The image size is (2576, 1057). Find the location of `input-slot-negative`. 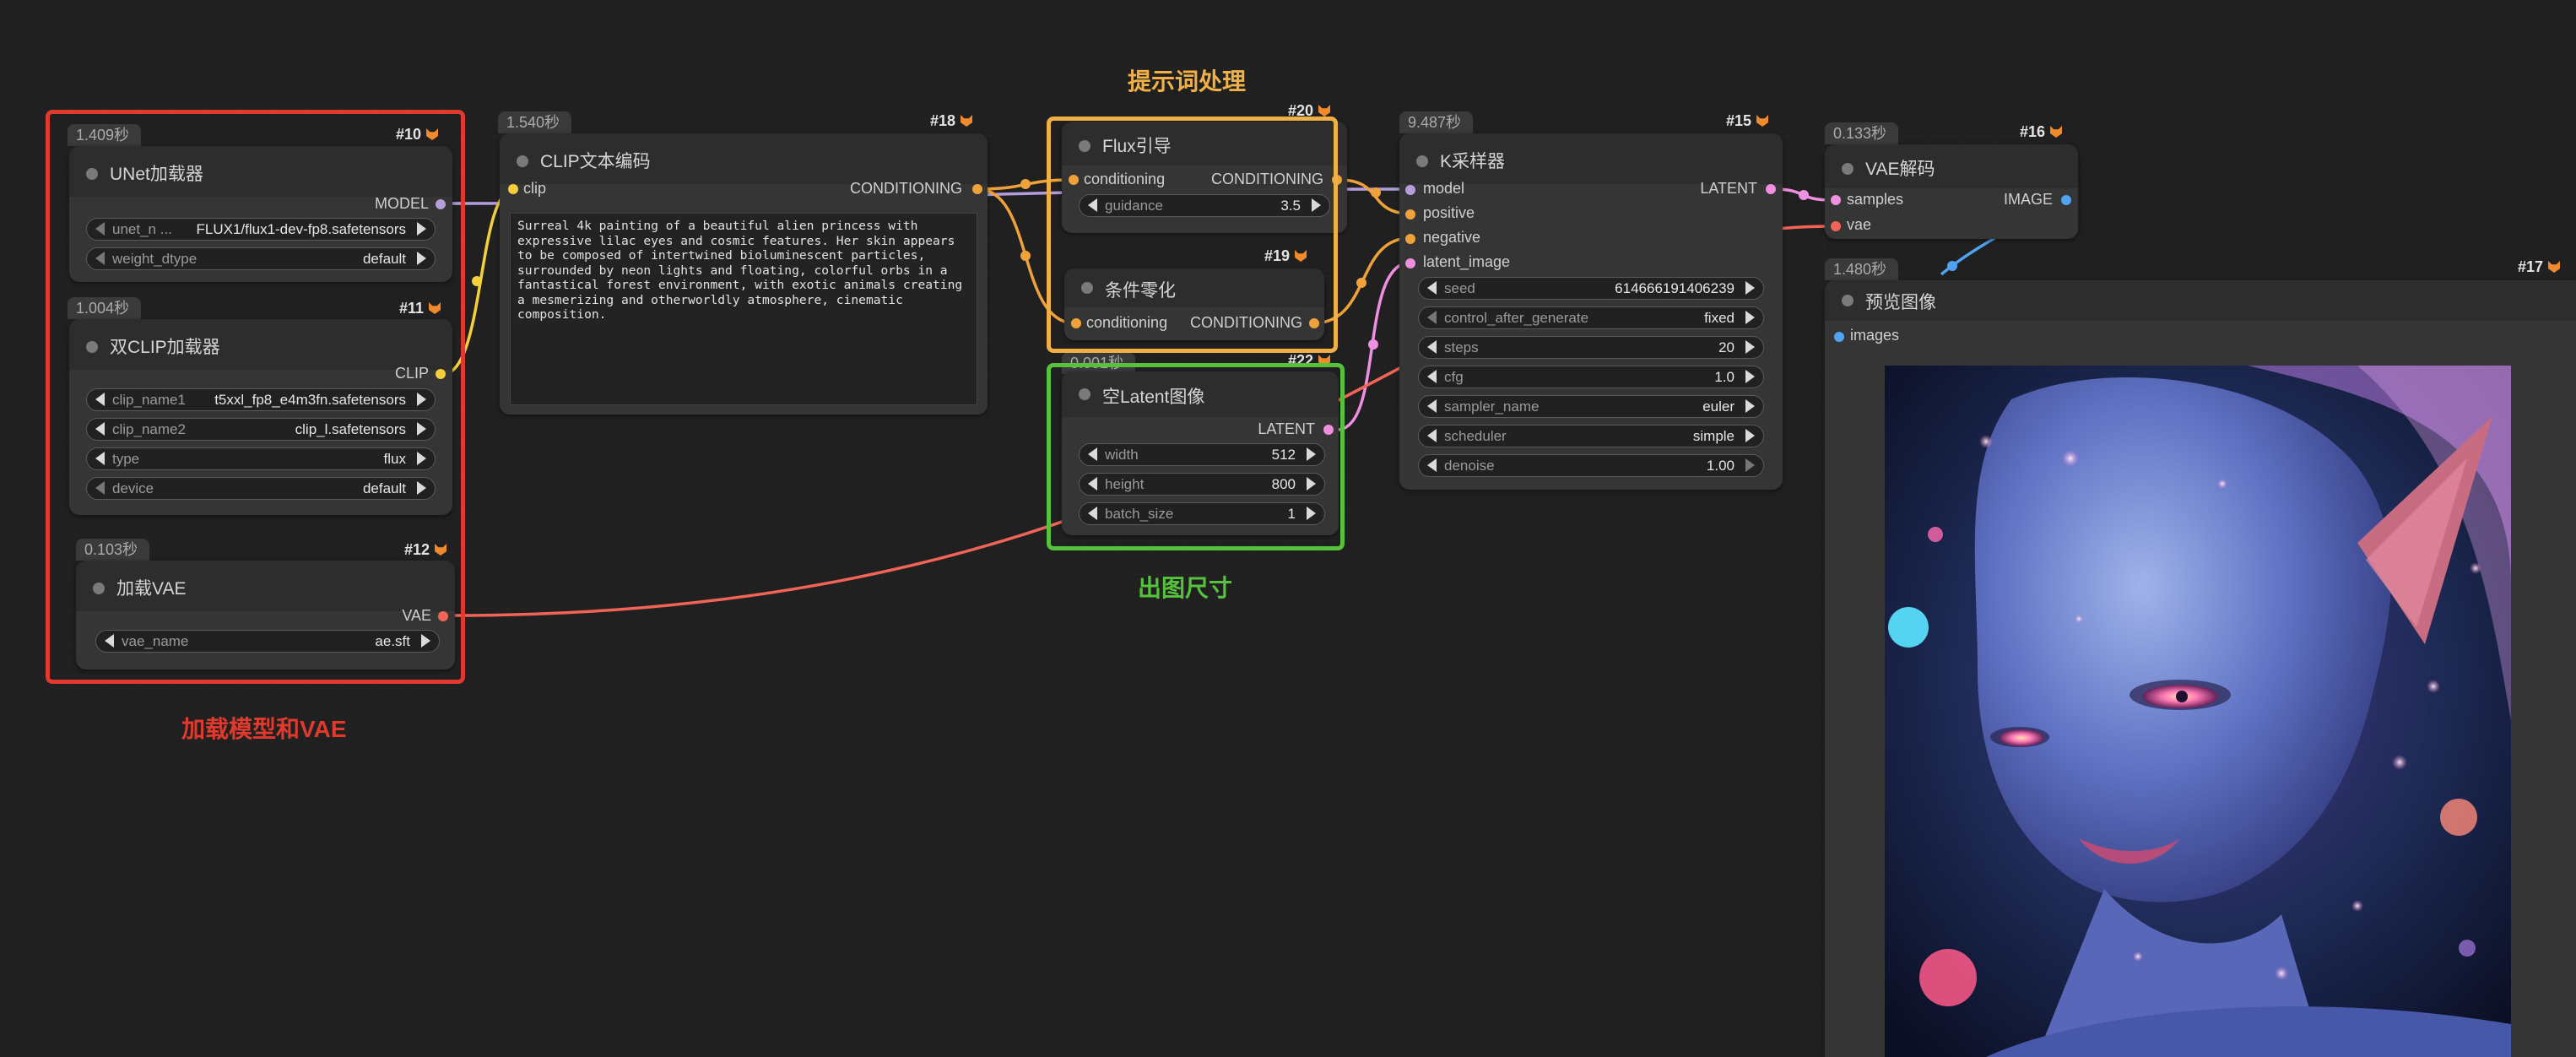

input-slot-negative is located at coordinates (1410, 239).